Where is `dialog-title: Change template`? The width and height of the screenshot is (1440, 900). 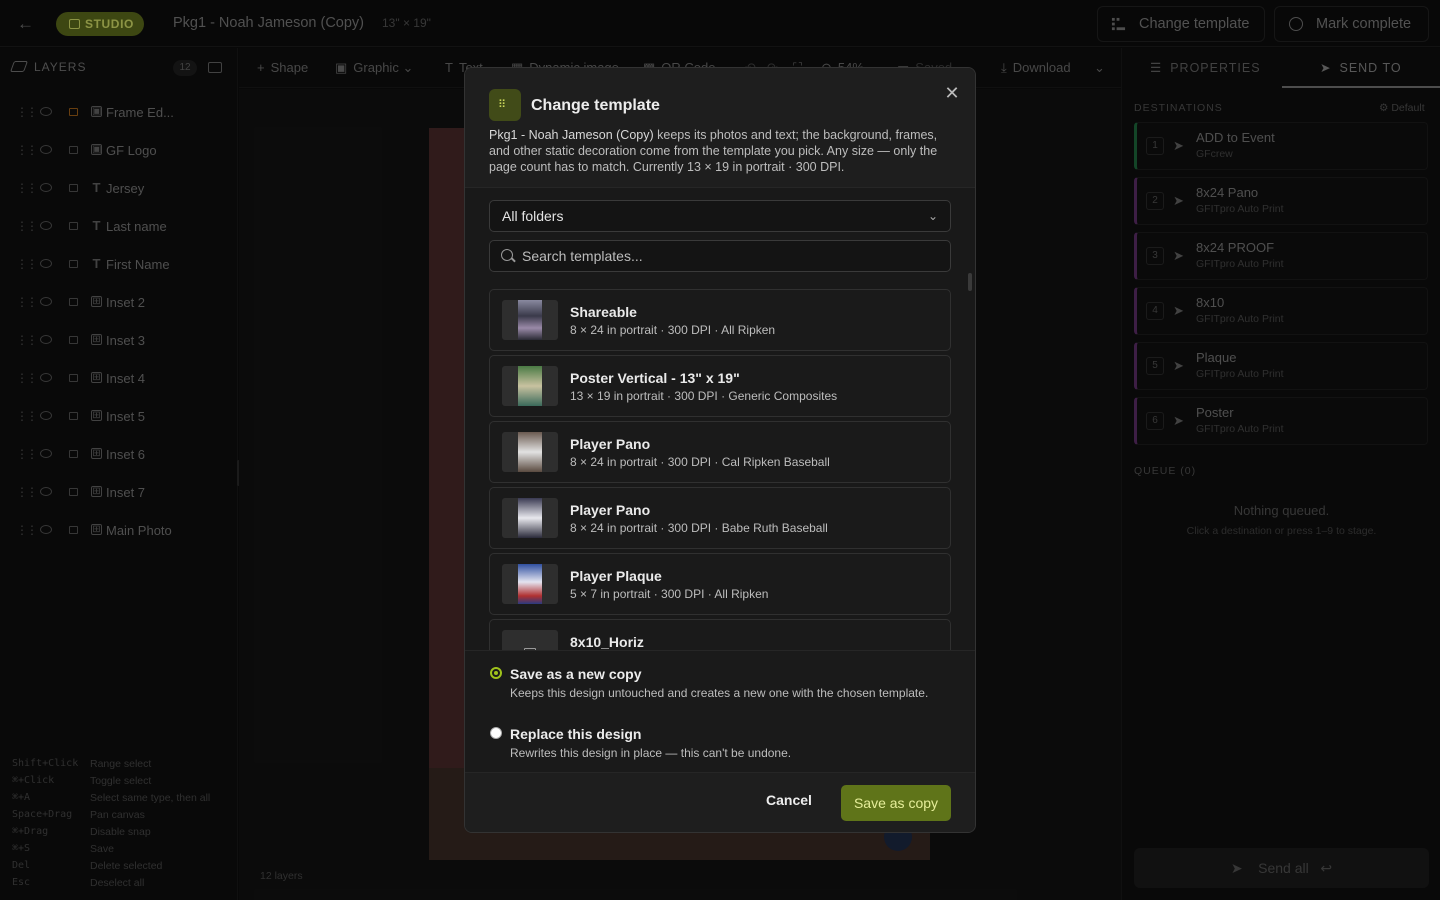
dialog-title: Change template is located at coordinates (595, 105).